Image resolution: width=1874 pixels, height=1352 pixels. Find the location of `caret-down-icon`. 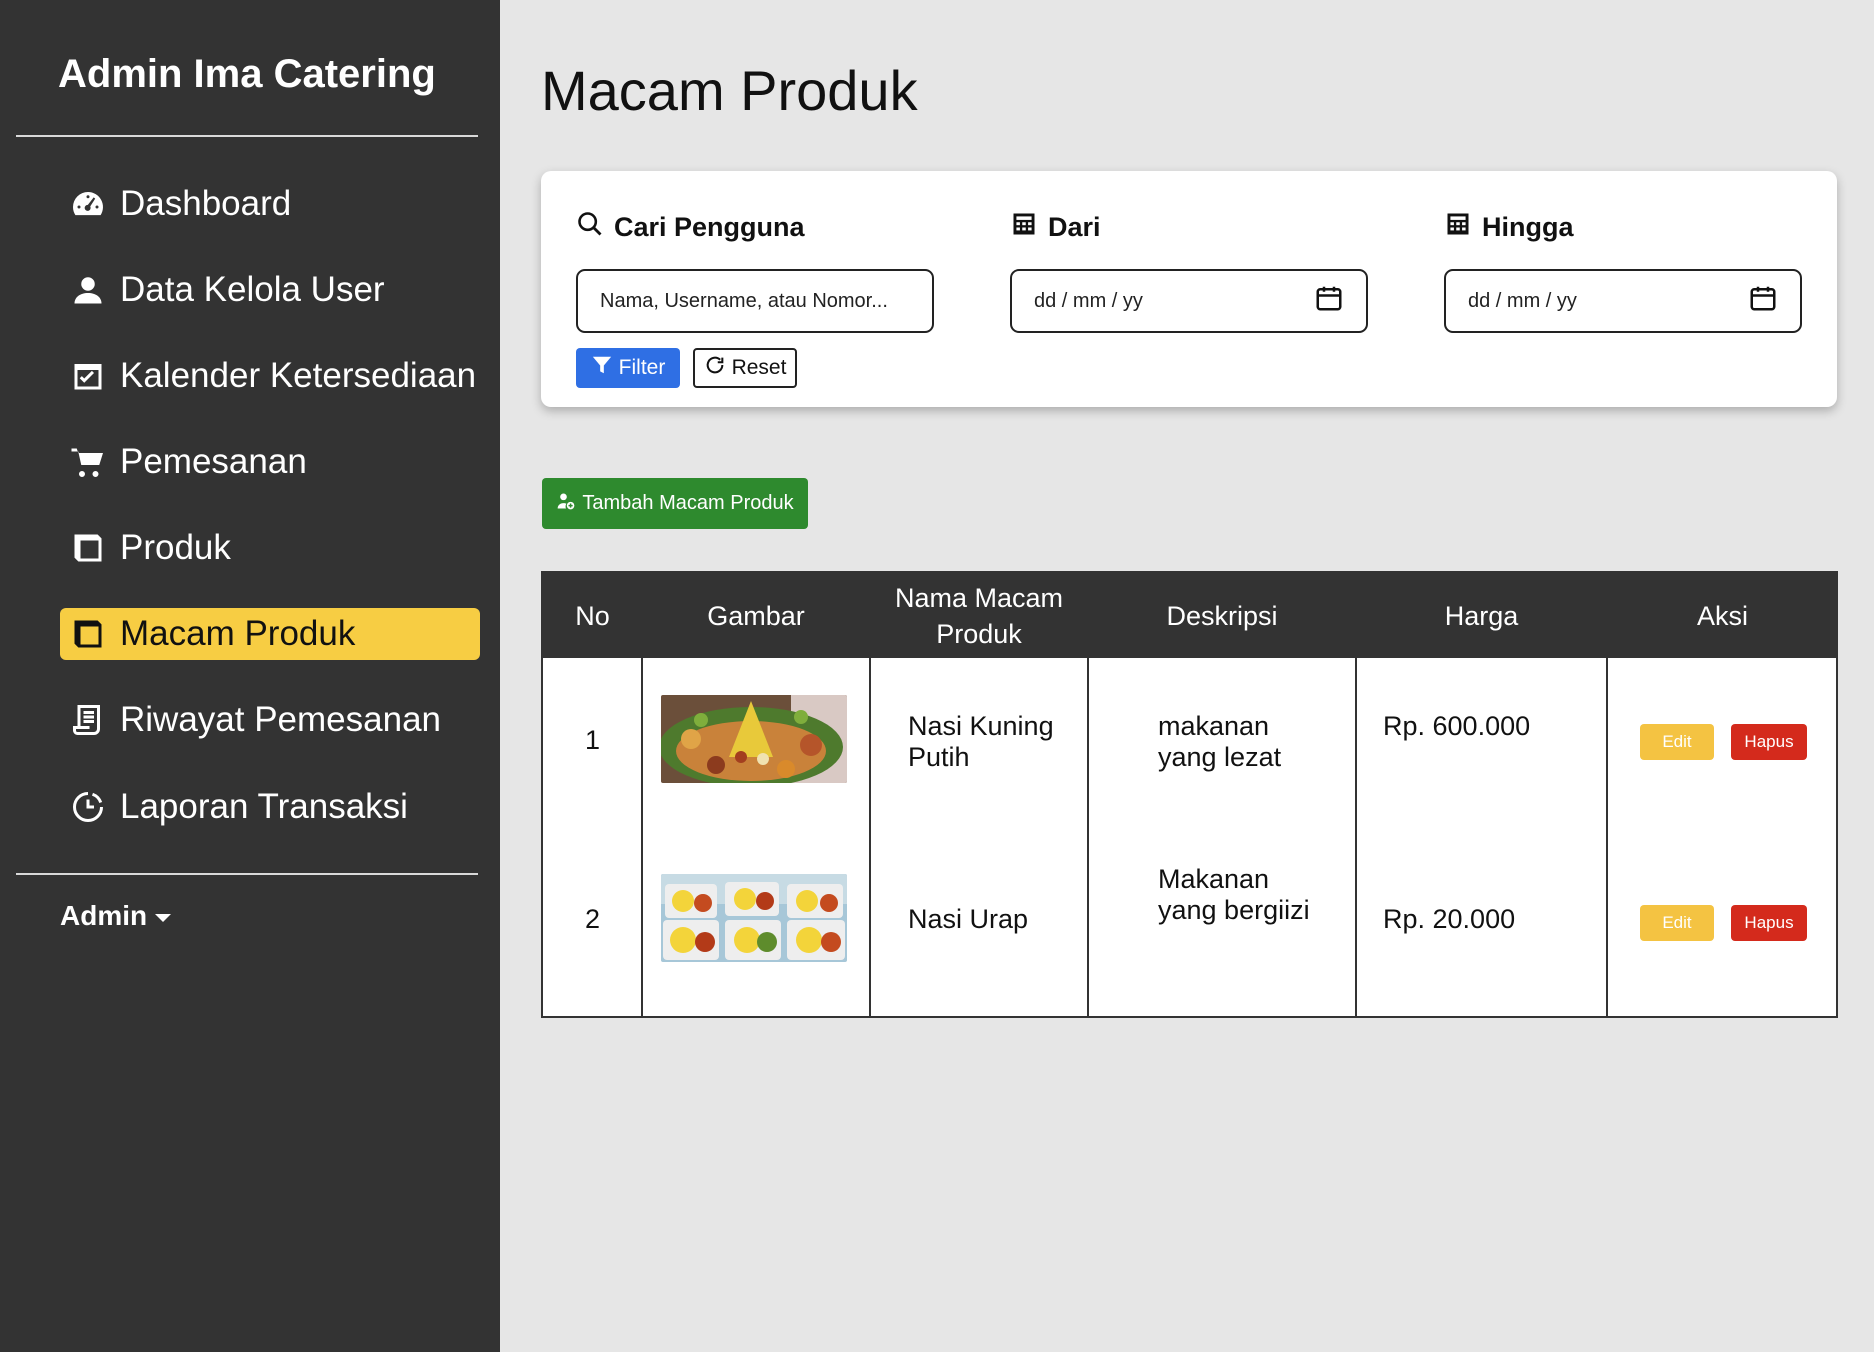

caret-down-icon is located at coordinates (163, 918).